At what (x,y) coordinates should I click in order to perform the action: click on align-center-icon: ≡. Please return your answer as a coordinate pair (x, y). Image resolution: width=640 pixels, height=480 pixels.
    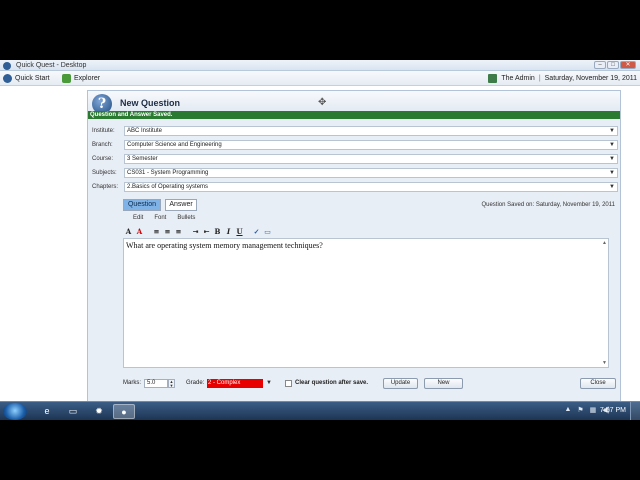
    Looking at the image, I should click on (167, 231).